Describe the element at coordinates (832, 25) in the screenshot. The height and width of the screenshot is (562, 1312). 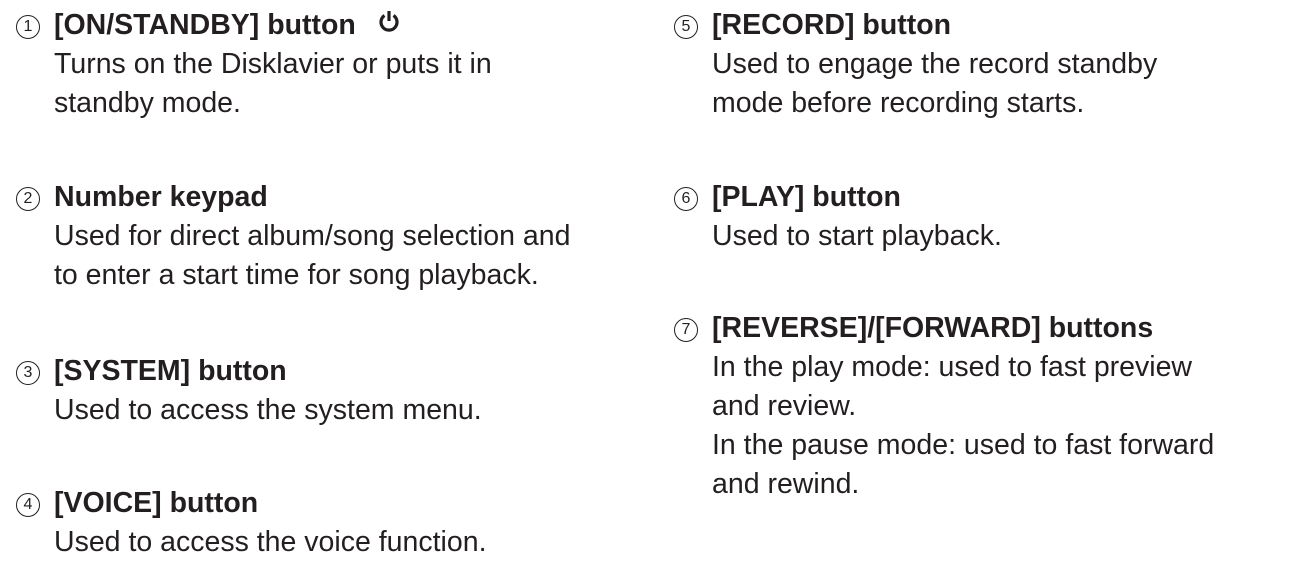
I see `item-title: [RECORD] button` at that location.